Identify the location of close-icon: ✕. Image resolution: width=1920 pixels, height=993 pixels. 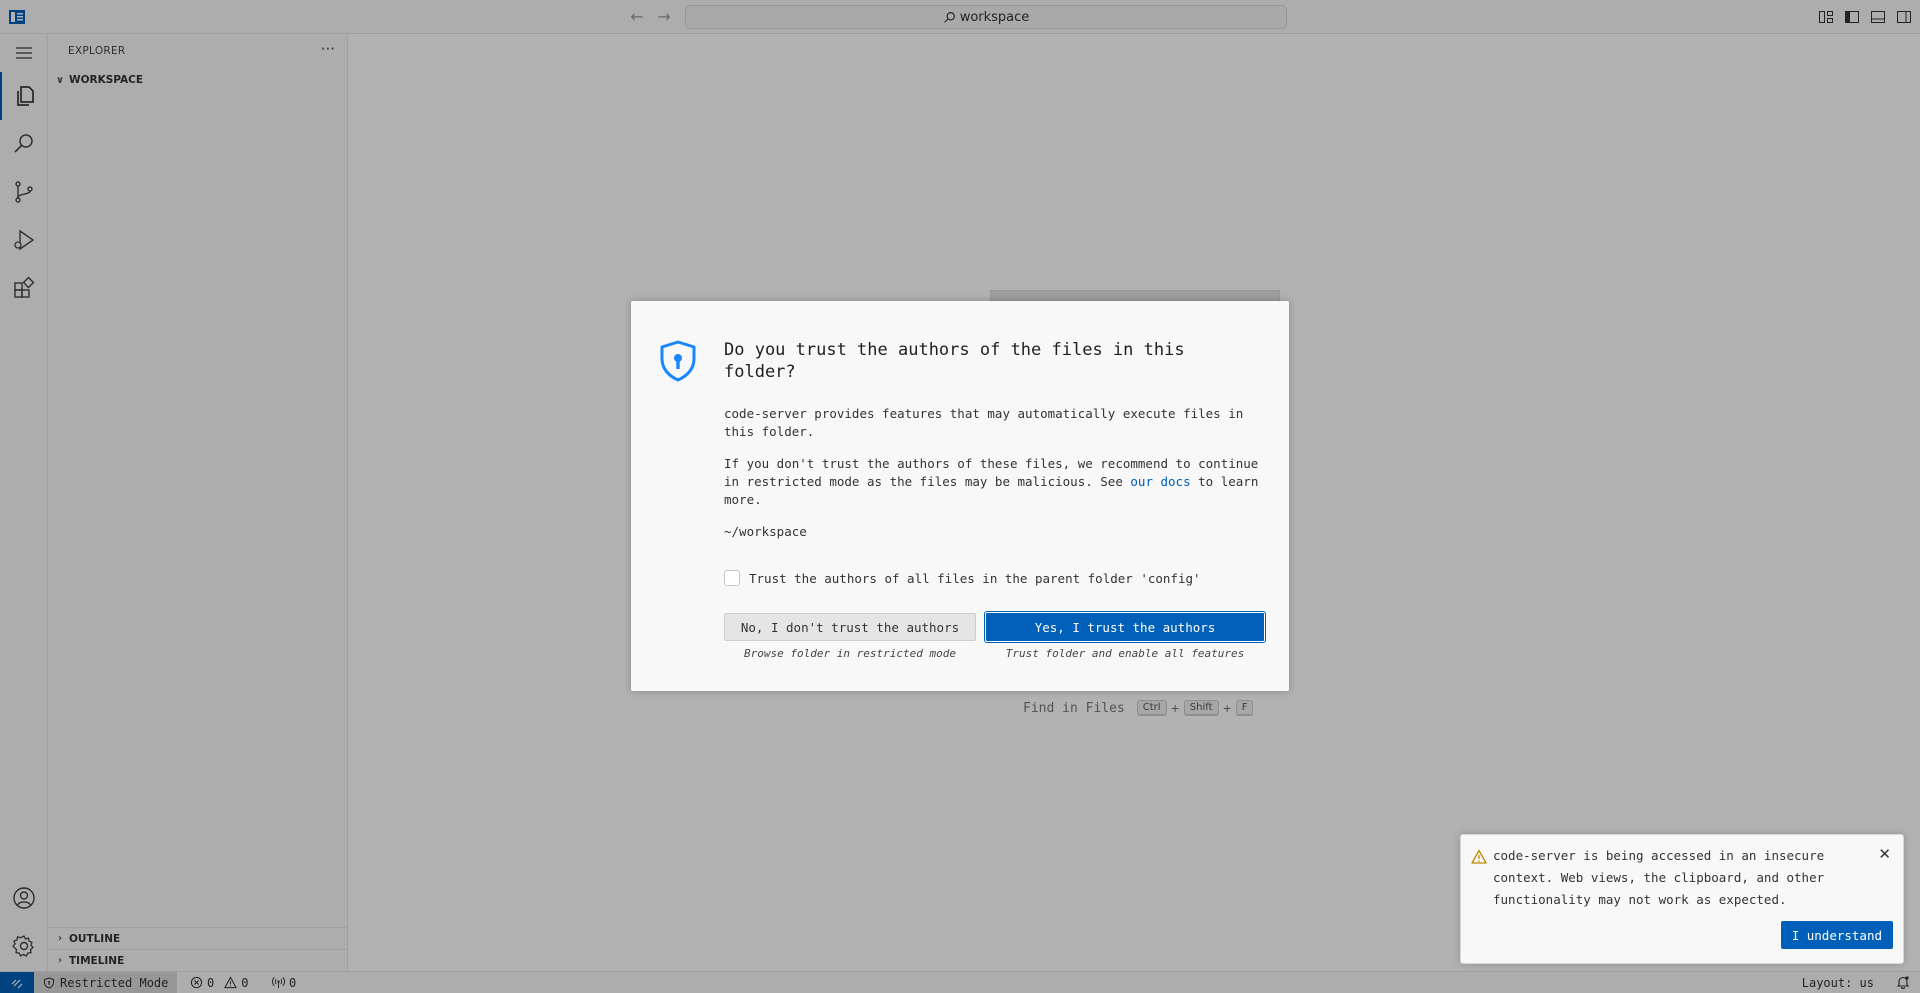
(1884, 854).